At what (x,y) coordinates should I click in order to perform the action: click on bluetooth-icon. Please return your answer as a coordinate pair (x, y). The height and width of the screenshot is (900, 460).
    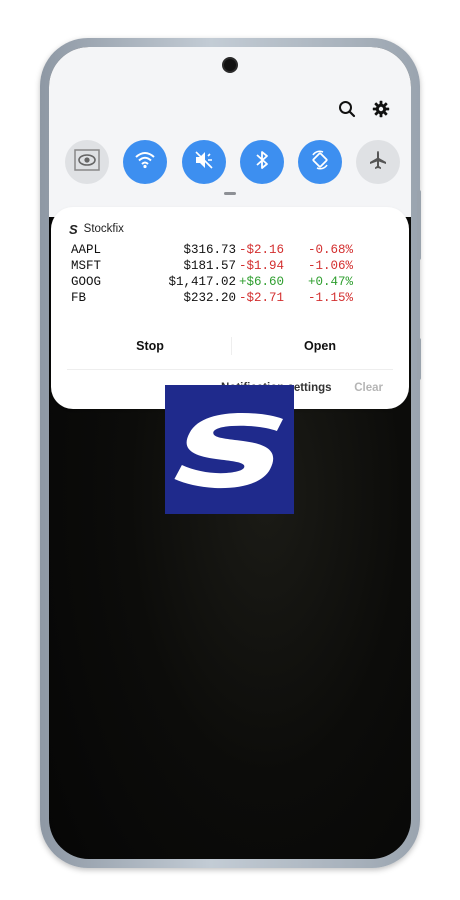
    Looking at the image, I should click on (262, 162).